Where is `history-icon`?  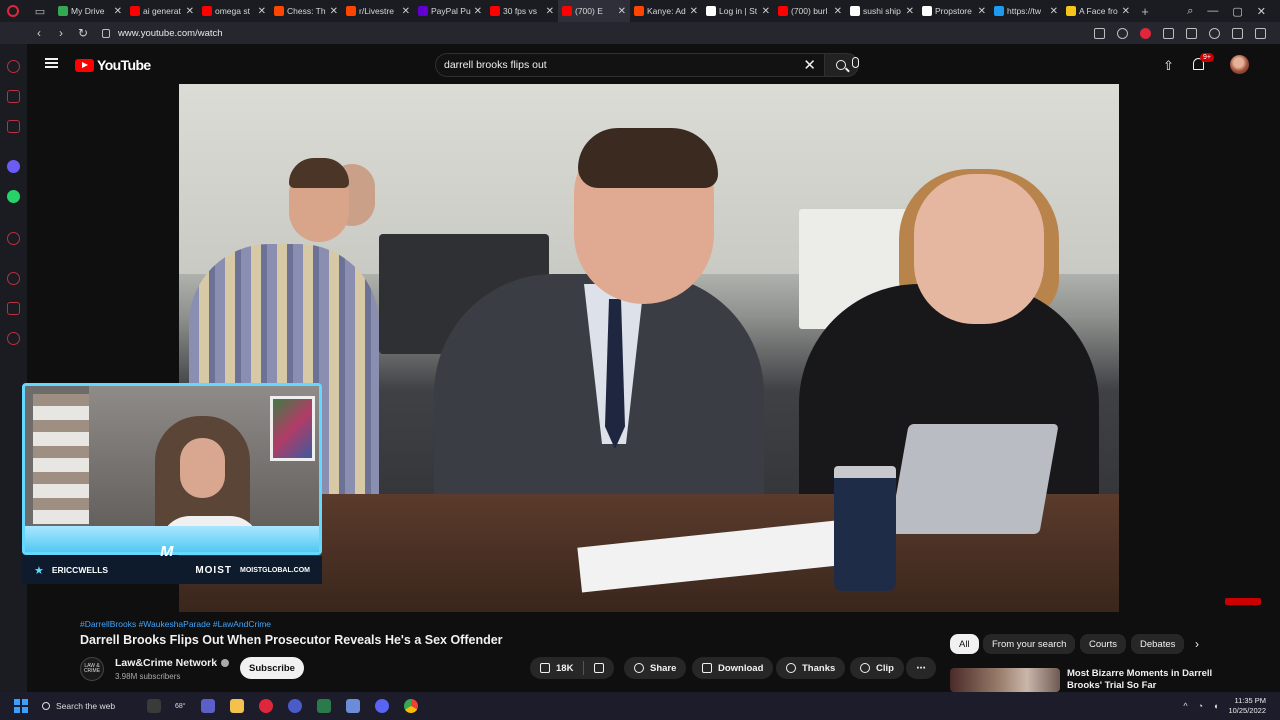 history-icon is located at coordinates (13, 278).